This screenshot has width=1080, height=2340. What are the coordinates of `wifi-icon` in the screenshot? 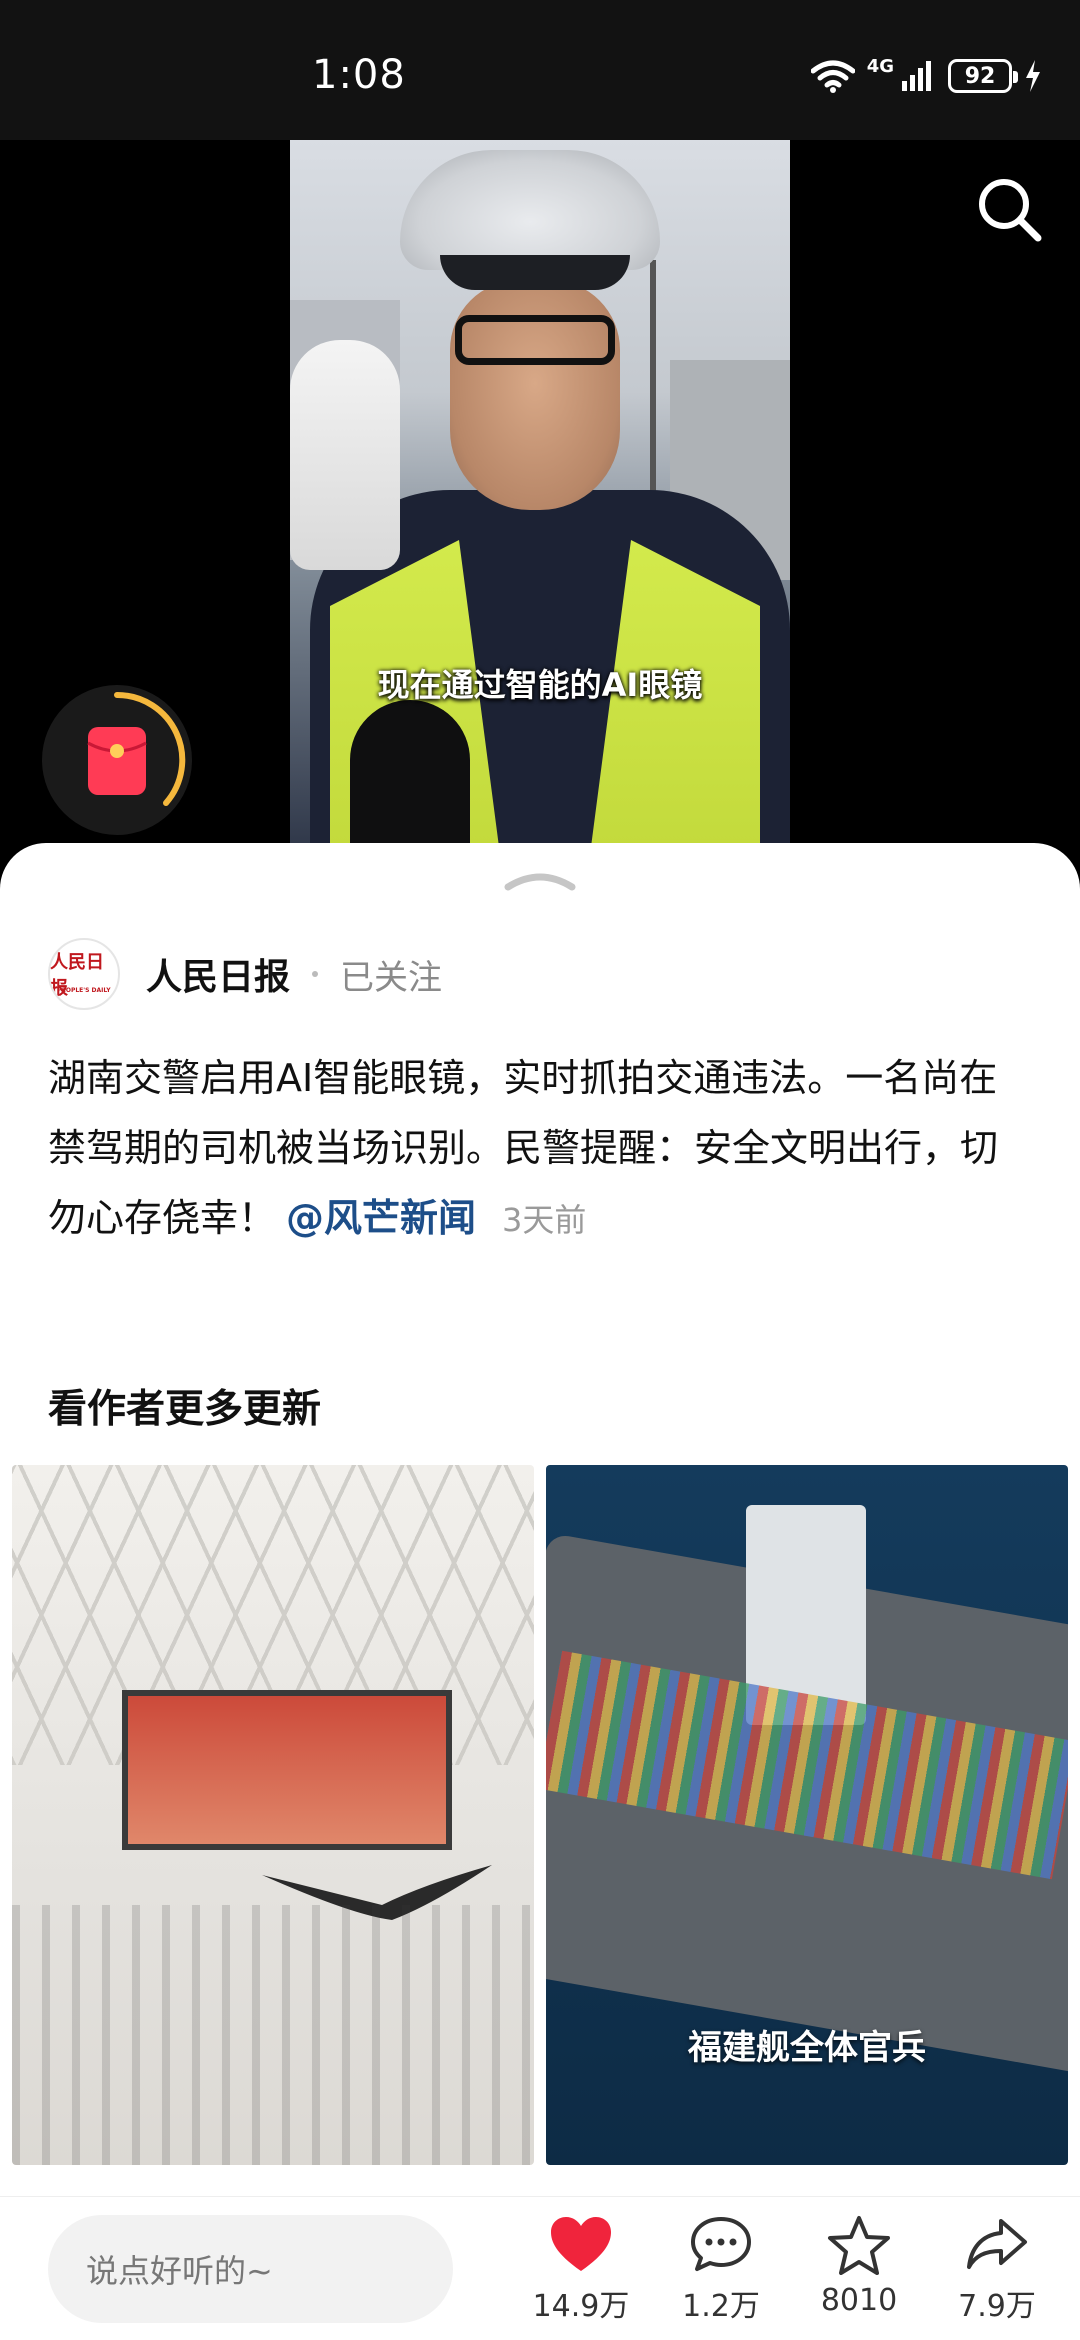 It's located at (832, 76).